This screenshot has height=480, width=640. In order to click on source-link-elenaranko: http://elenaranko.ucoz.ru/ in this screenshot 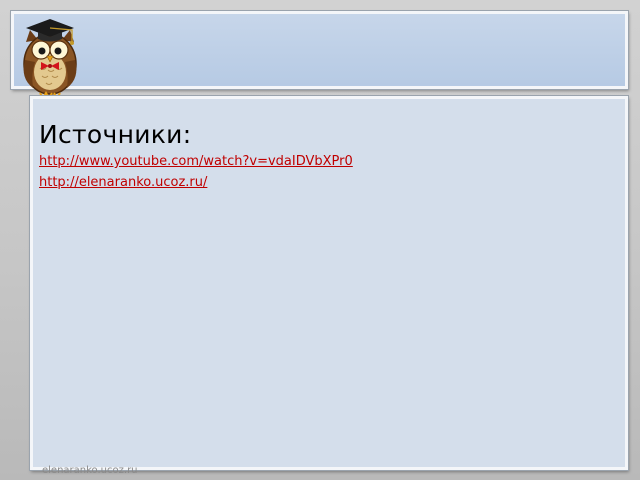, I will do `click(123, 182)`.